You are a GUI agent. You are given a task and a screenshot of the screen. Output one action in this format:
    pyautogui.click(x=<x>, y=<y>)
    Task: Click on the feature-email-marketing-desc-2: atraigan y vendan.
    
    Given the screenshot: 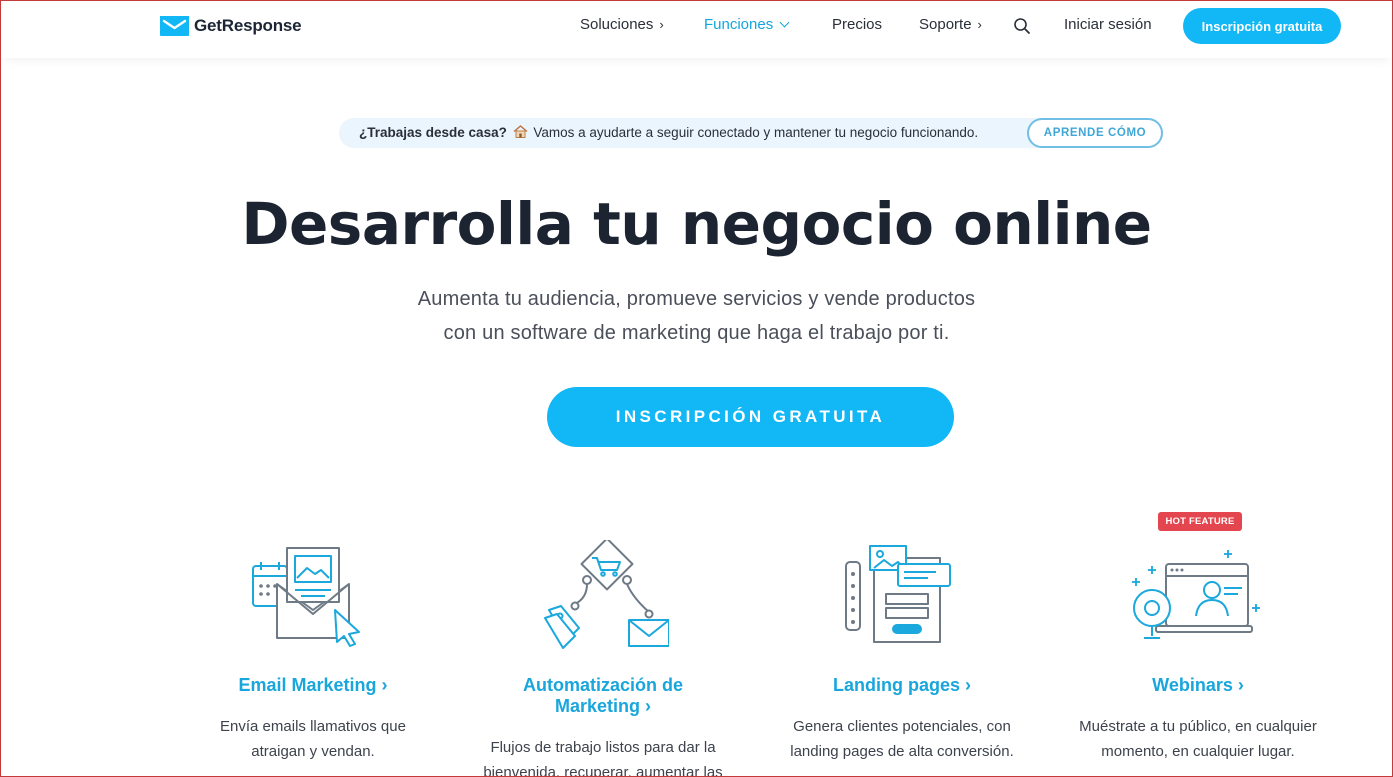 What is the action you would take?
    pyautogui.click(x=313, y=751)
    